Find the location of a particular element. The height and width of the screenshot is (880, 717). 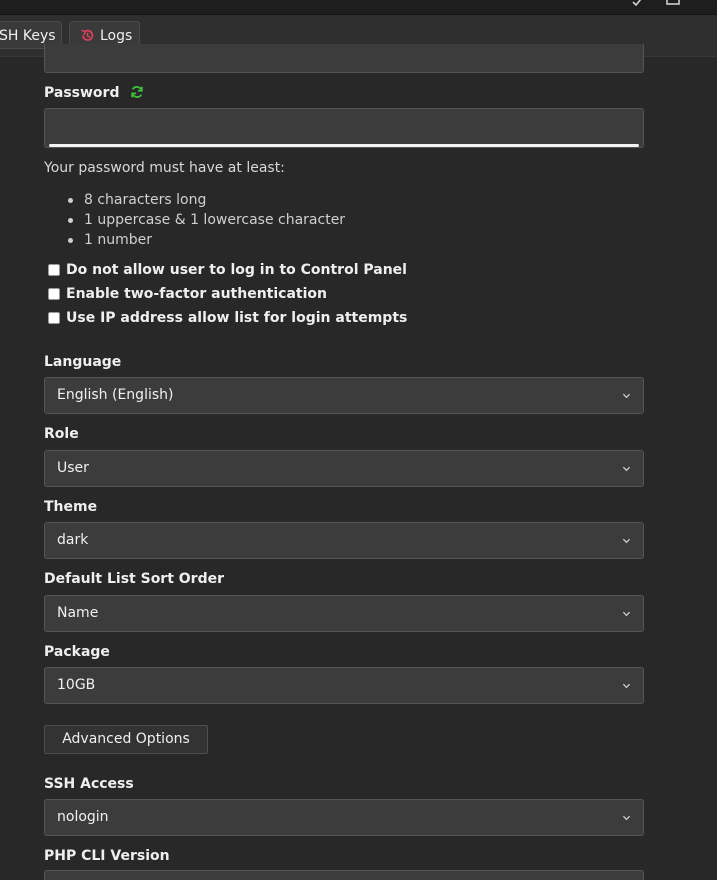

php-cli-label: PHP CLI Version is located at coordinates (107, 856).